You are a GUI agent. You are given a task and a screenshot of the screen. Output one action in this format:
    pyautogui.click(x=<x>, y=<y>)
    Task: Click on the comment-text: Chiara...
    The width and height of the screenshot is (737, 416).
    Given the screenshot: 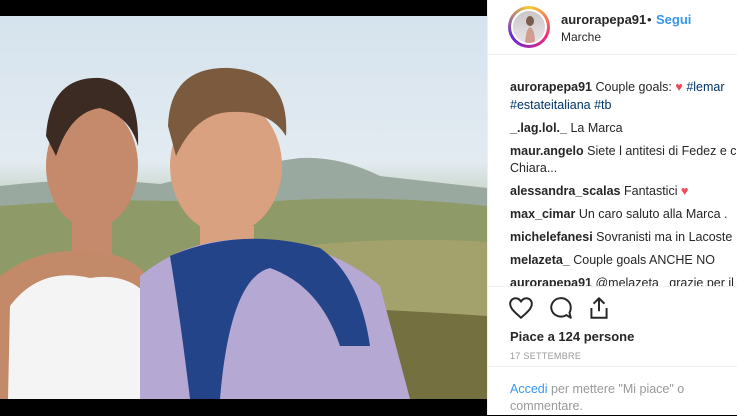 What is the action you would take?
    pyautogui.click(x=534, y=168)
    